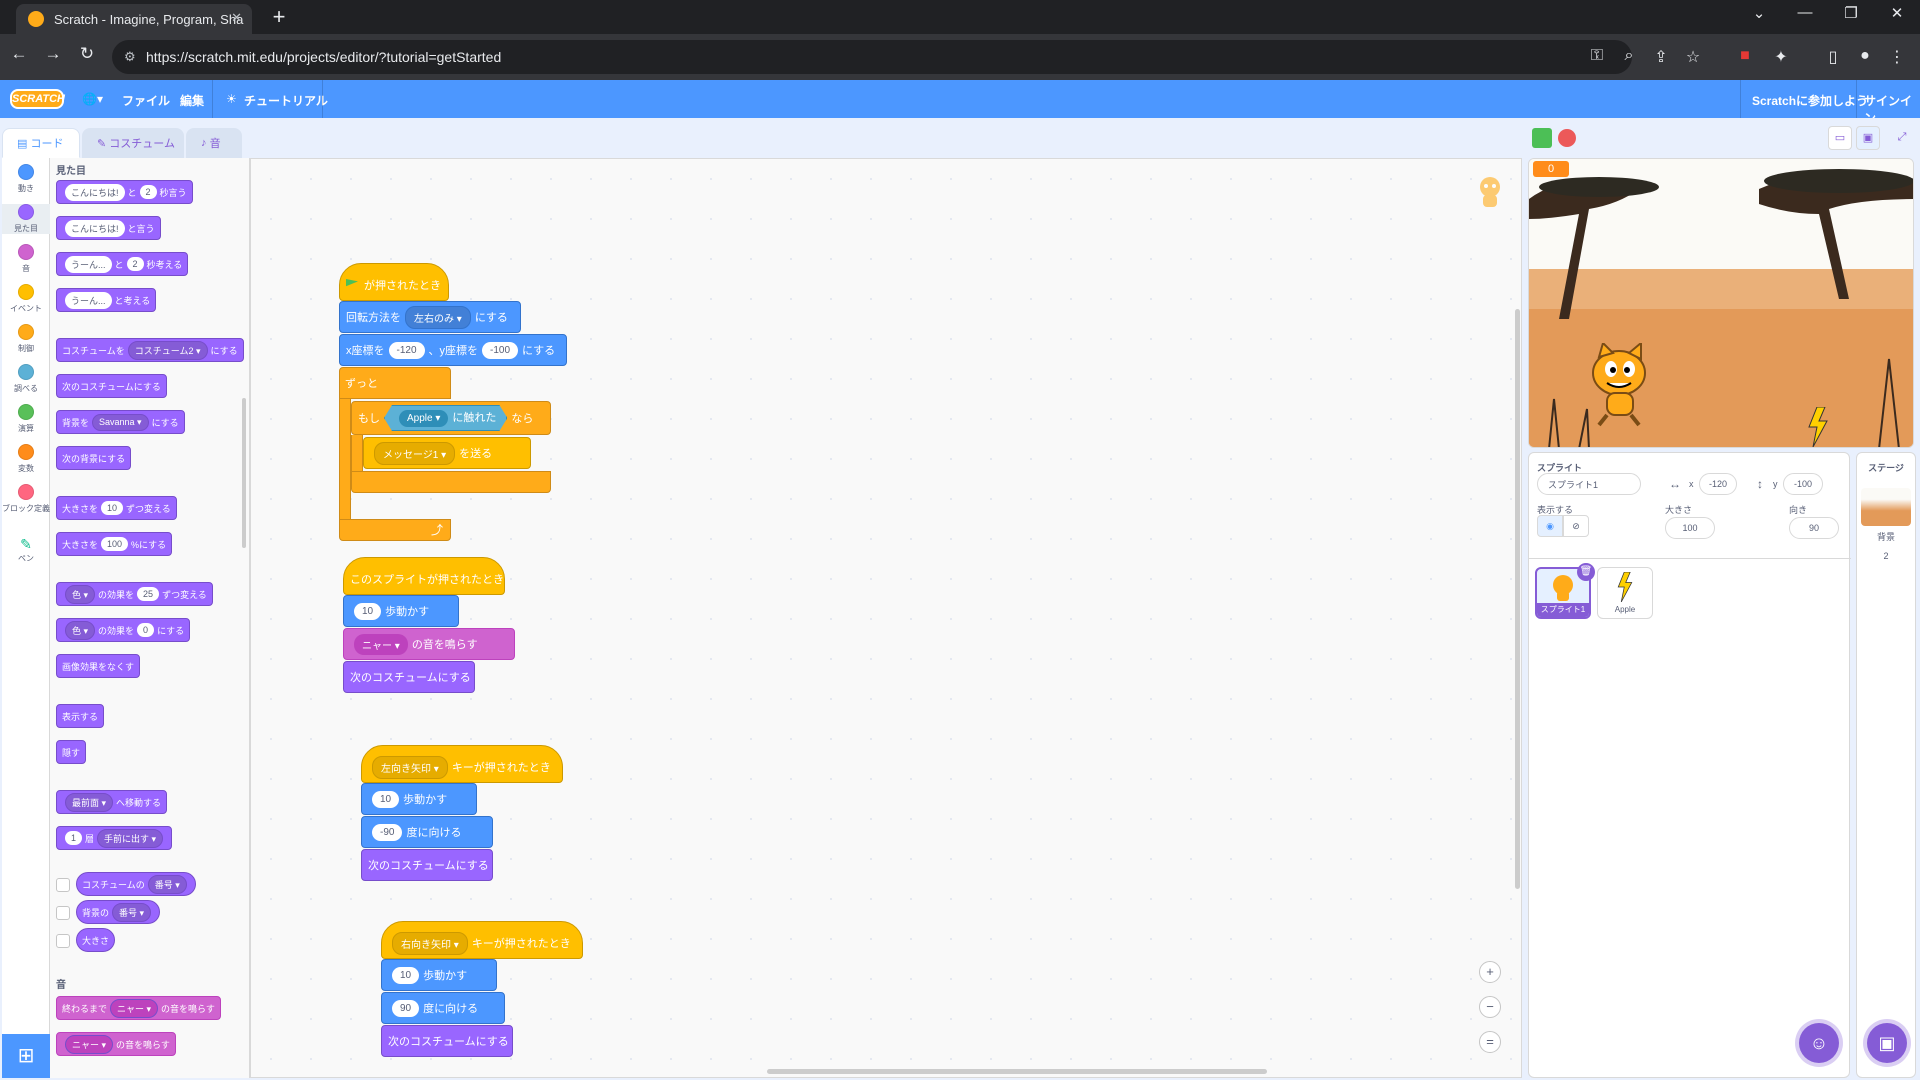 The image size is (1920, 1080). What do you see at coordinates (1017, 1071) in the screenshot?
I see `horizontal-scrollbar` at bounding box center [1017, 1071].